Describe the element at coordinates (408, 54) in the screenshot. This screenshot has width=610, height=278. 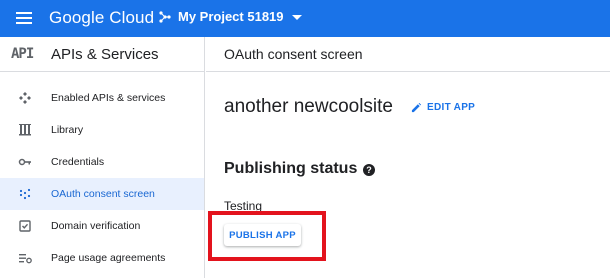
I see `page-header: OAuth consent screen` at that location.